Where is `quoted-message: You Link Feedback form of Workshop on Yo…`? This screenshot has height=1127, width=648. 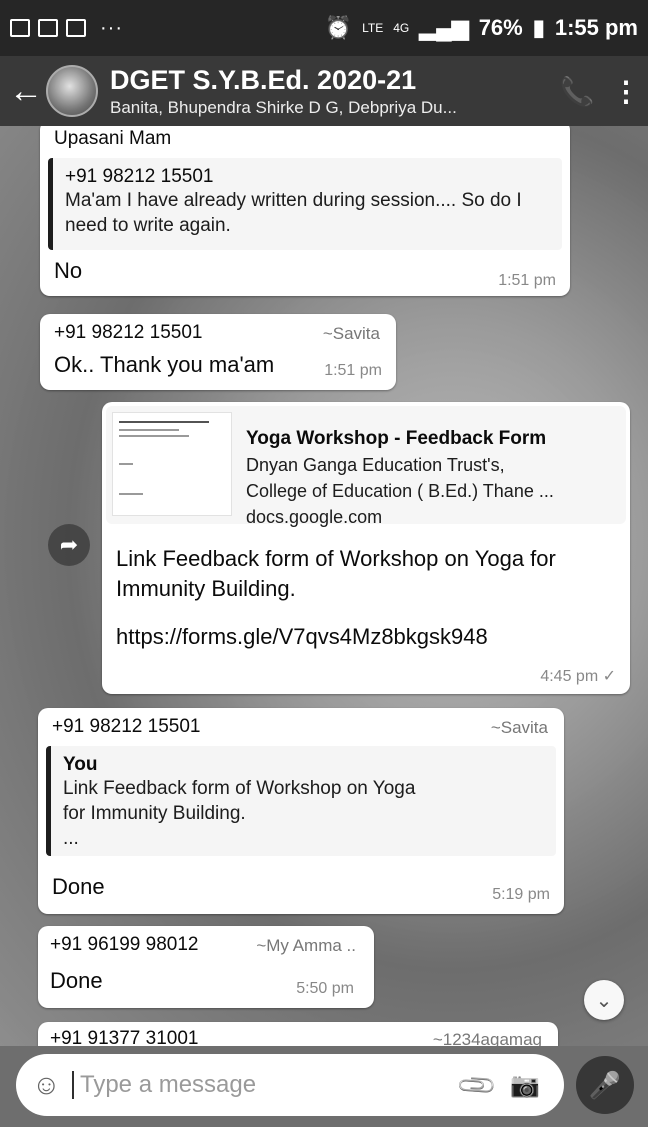 quoted-message: You Link Feedback form of Workshop on Yo… is located at coordinates (301, 801).